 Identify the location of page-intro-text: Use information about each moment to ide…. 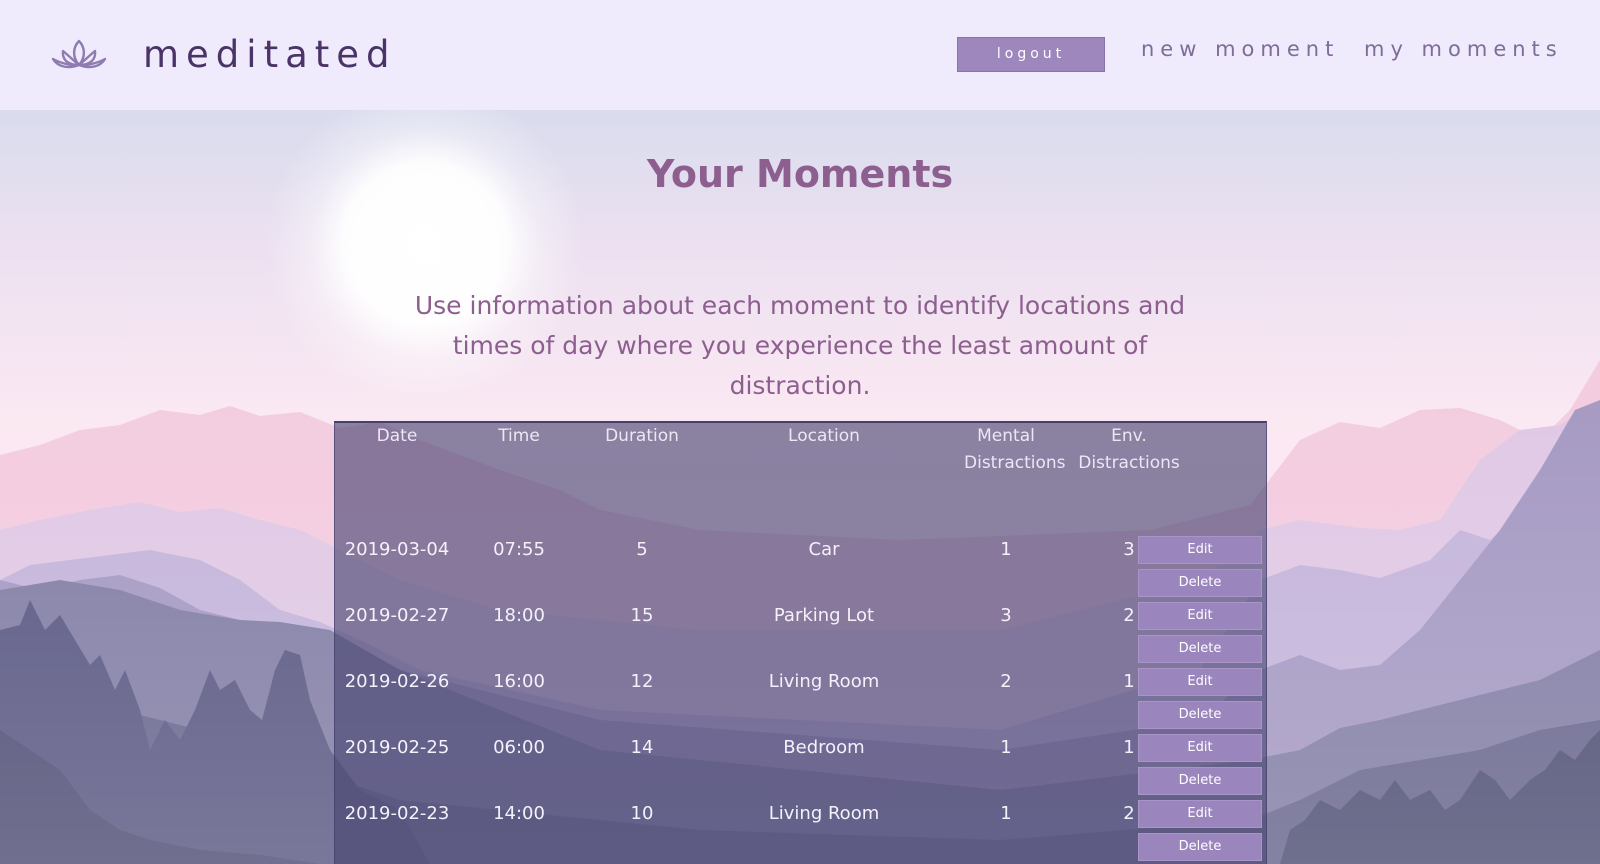
(800, 345).